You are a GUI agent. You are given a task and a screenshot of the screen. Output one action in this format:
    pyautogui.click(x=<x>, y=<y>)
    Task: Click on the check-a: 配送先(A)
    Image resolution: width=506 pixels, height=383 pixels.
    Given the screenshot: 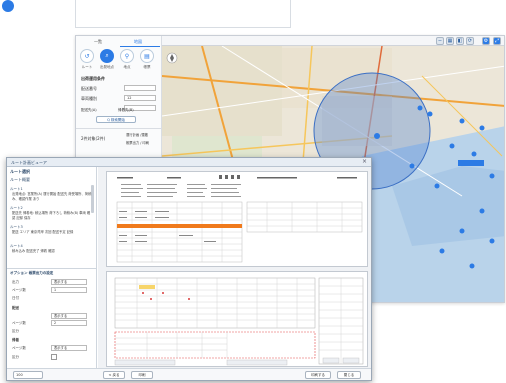 What is the action you would take?
    pyautogui.click(x=89, y=110)
    